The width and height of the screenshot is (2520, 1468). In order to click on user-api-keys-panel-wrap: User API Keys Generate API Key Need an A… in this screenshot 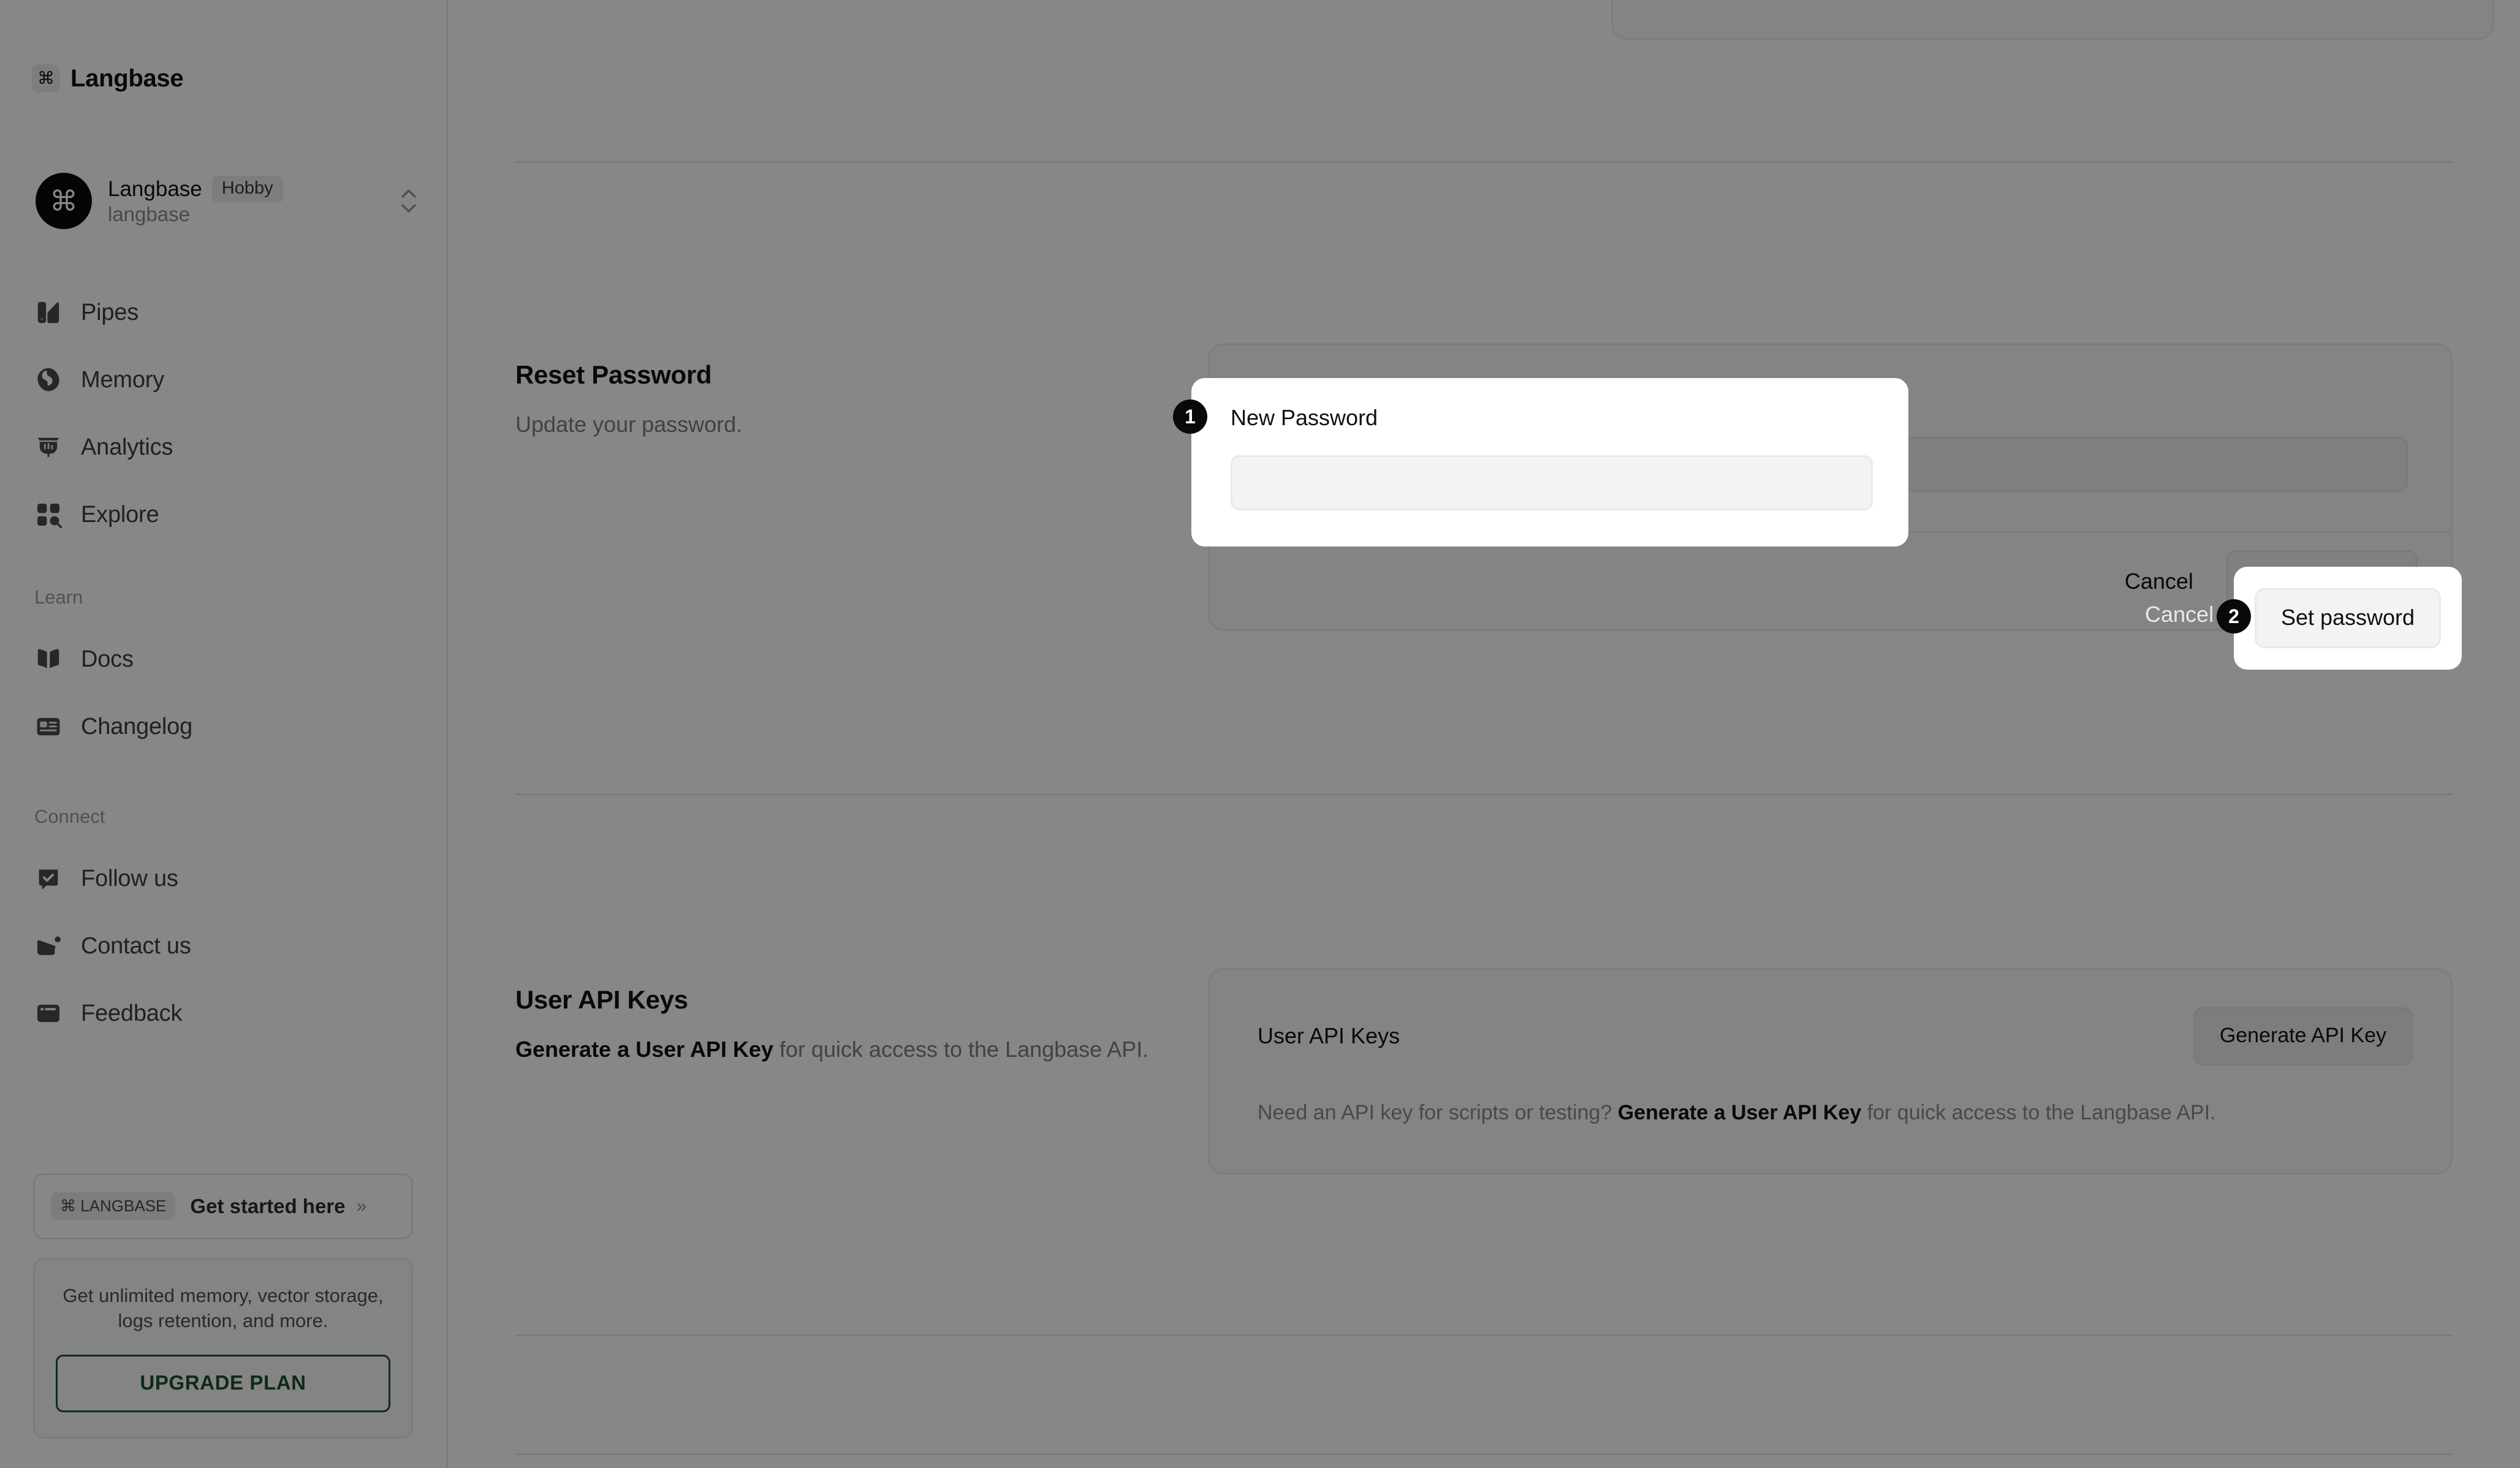, I will do `click(1830, 1071)`.